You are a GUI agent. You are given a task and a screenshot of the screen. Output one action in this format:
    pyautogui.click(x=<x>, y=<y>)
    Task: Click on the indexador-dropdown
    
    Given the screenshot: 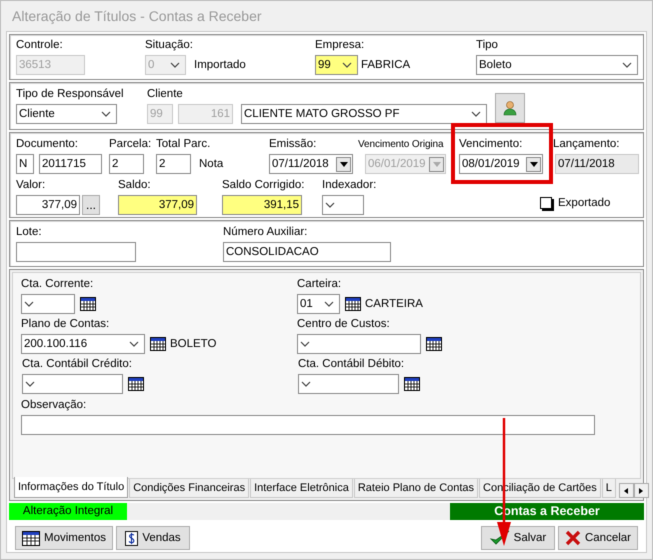 What is the action you would take?
    pyautogui.click(x=343, y=205)
    